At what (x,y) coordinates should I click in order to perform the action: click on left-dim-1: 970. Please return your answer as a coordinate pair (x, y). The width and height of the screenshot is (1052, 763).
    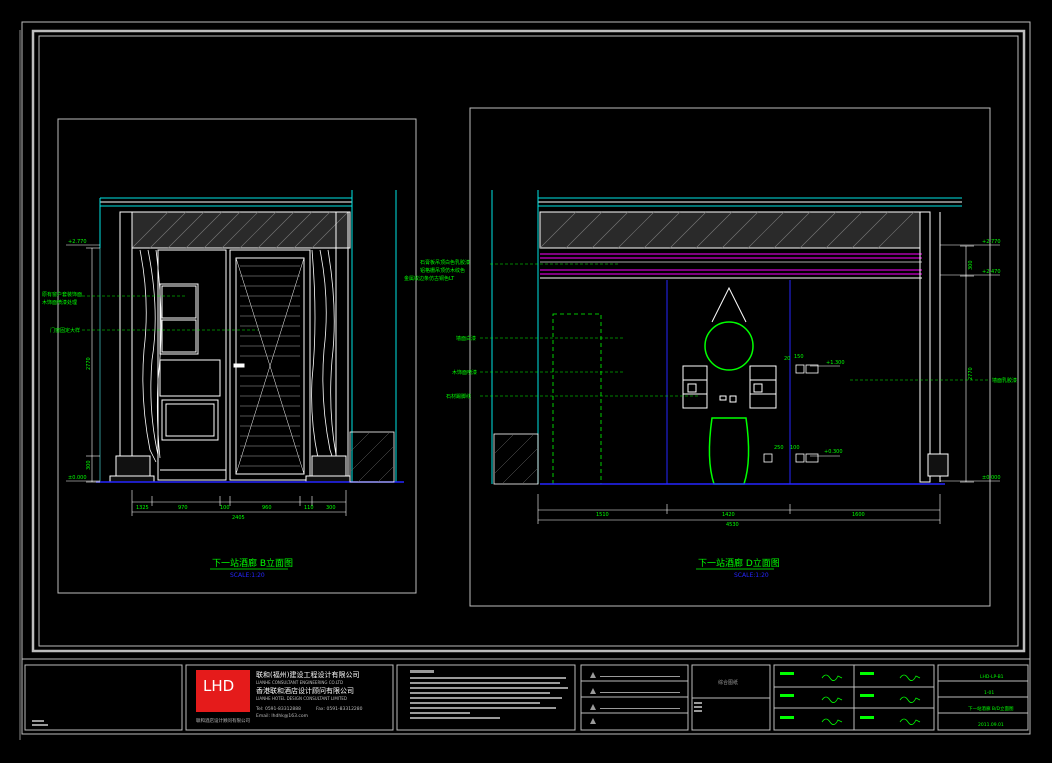
    Looking at the image, I should click on (183, 508).